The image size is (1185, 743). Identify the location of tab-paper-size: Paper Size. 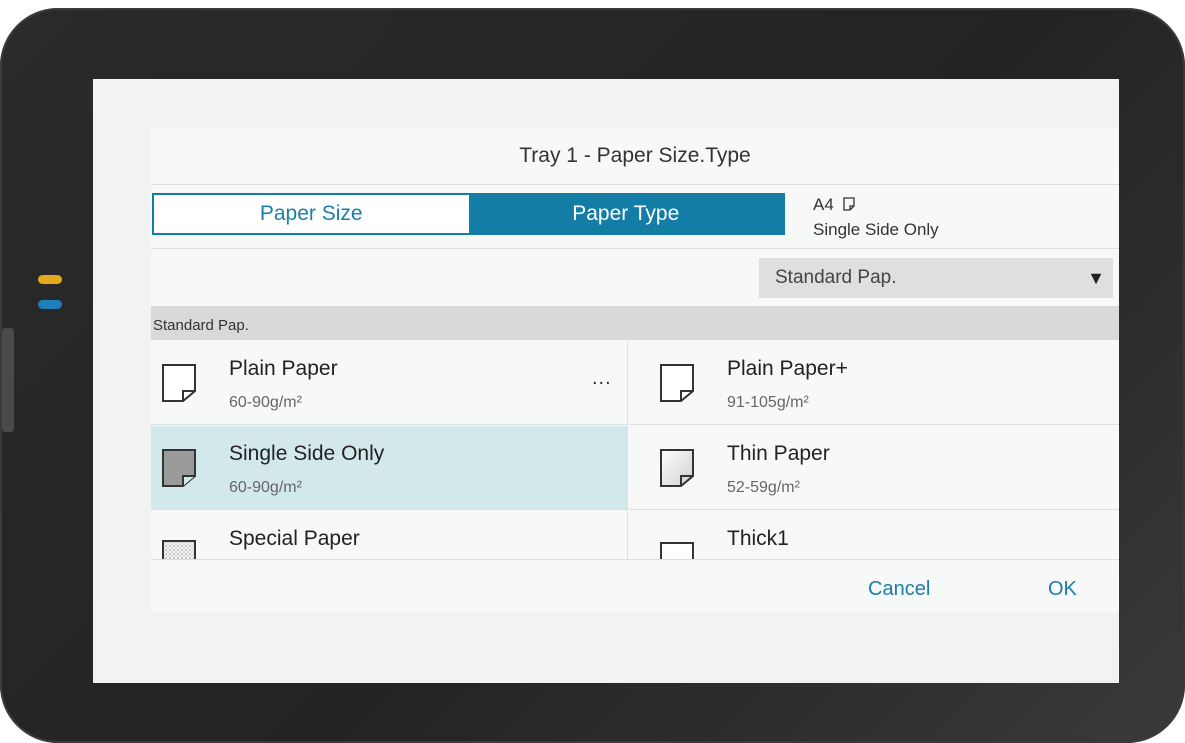
(311, 214).